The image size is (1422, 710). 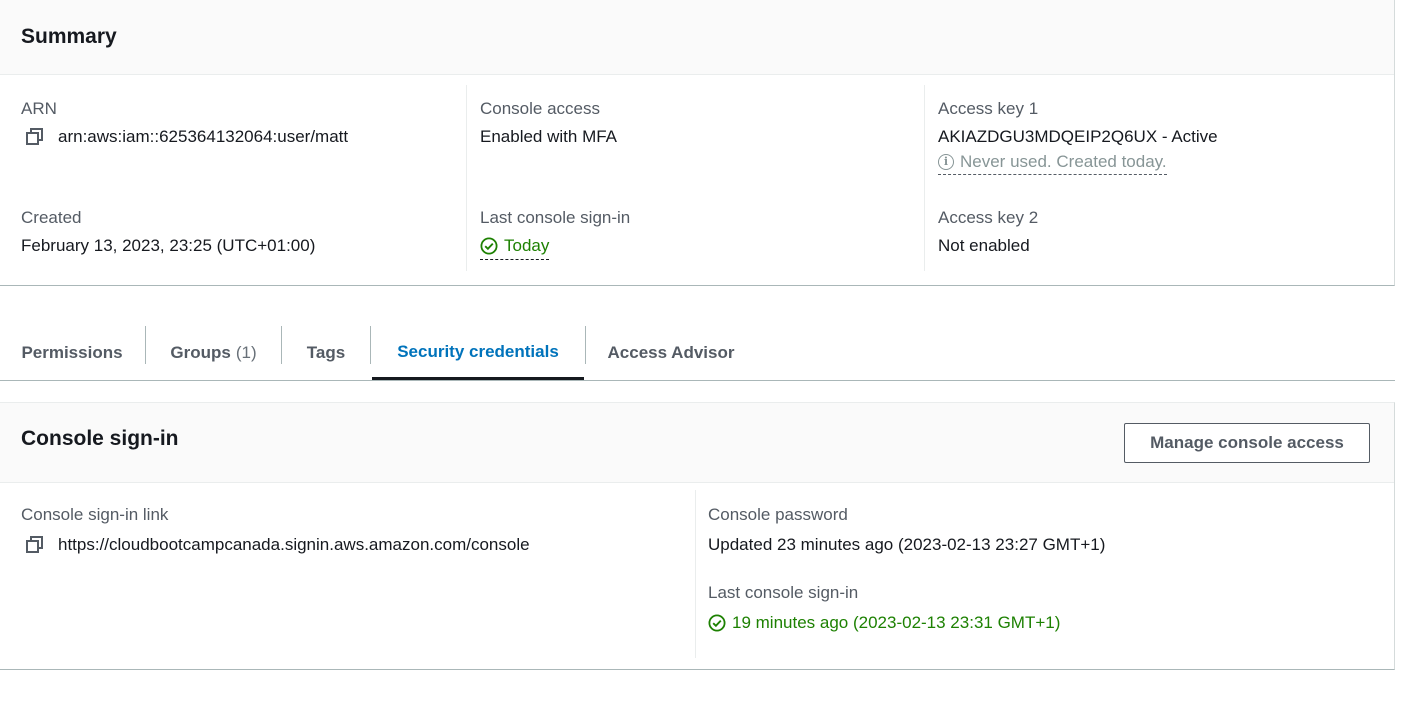 What do you see at coordinates (1247, 443) in the screenshot?
I see `manage-console-access-button: Manage console access` at bounding box center [1247, 443].